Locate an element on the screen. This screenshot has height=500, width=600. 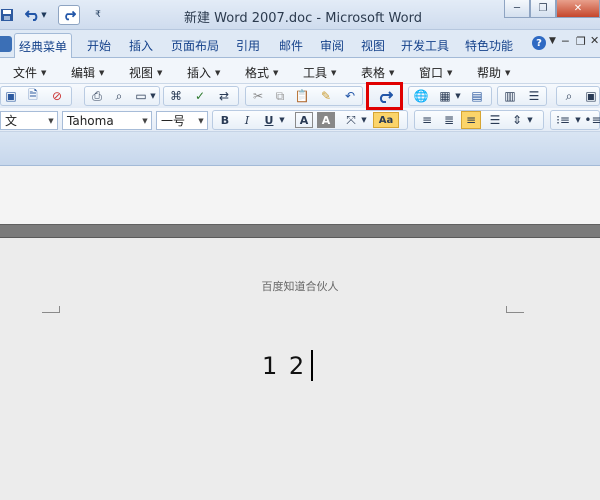
borders-dropdown: ▼ is located at coordinates (458, 96).